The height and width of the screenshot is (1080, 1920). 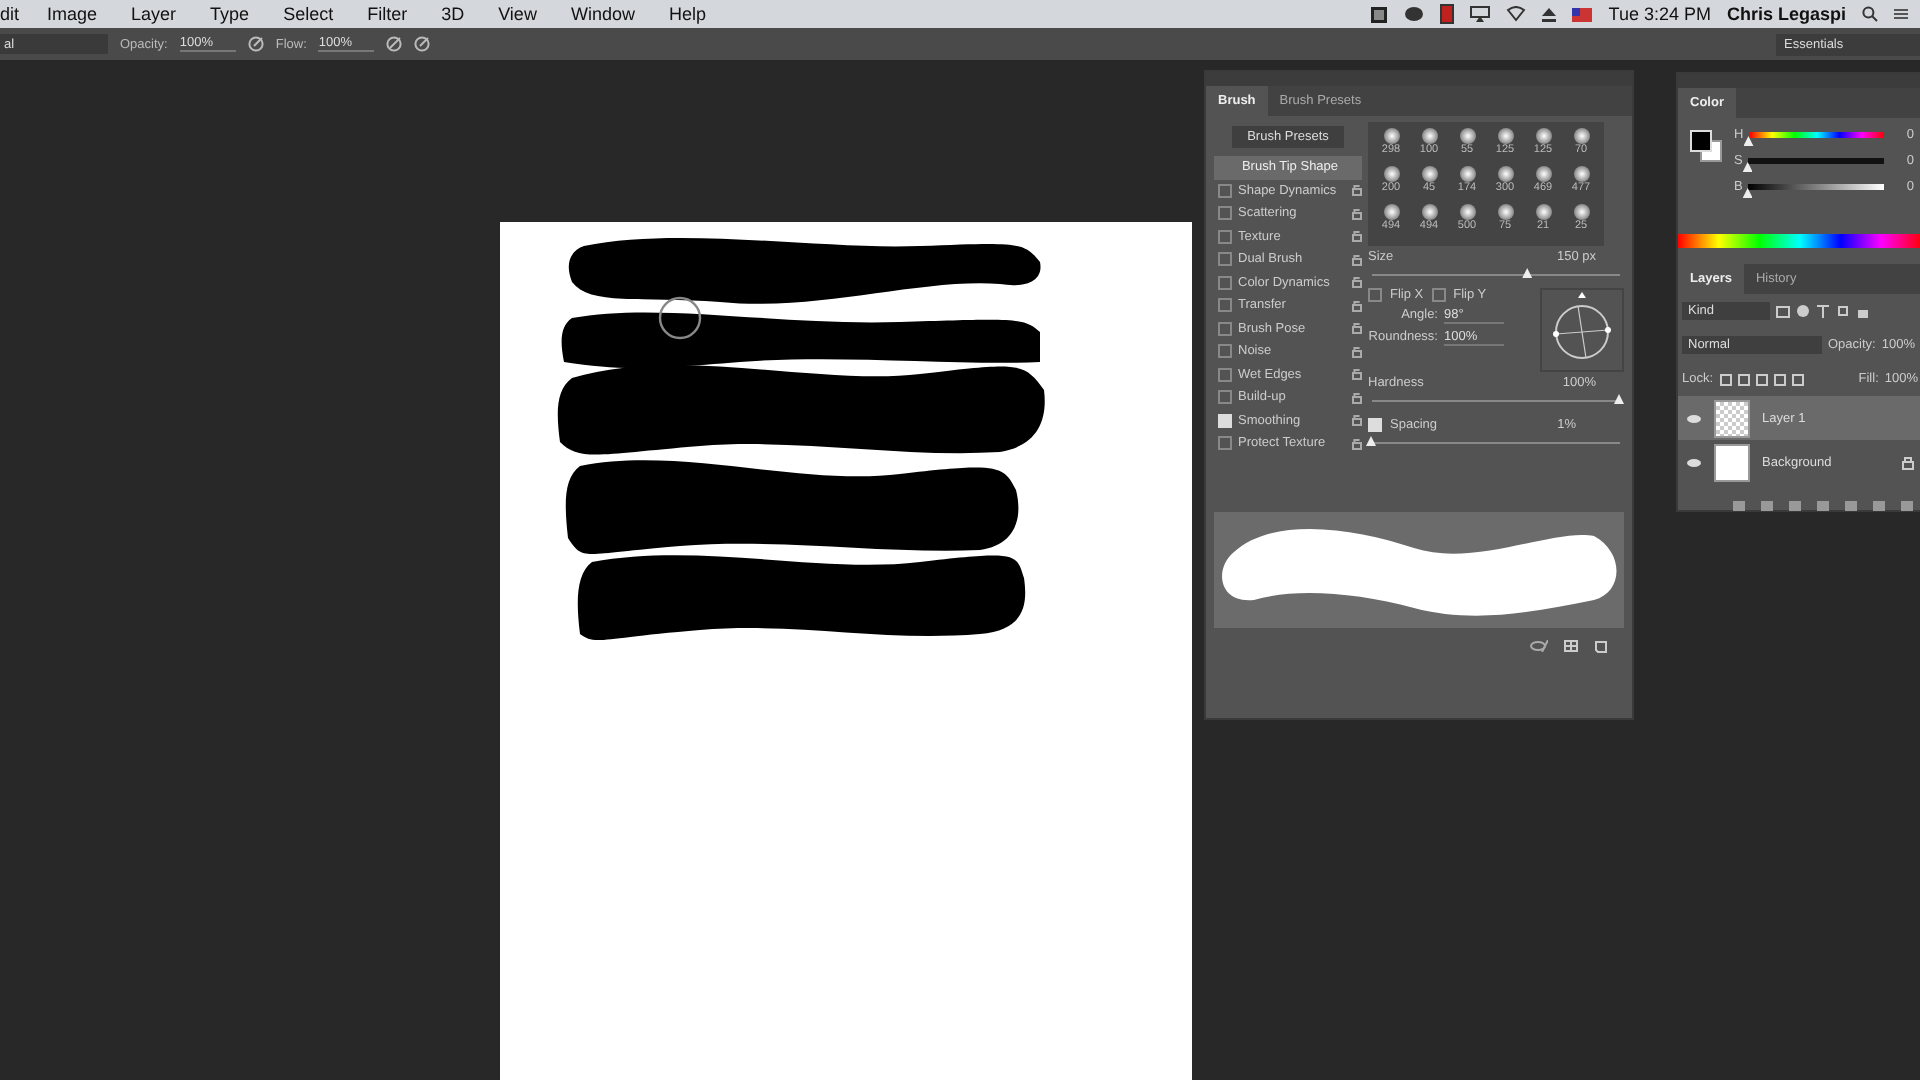 What do you see at coordinates (10, 14) in the screenshot?
I see `menu-item: dit` at bounding box center [10, 14].